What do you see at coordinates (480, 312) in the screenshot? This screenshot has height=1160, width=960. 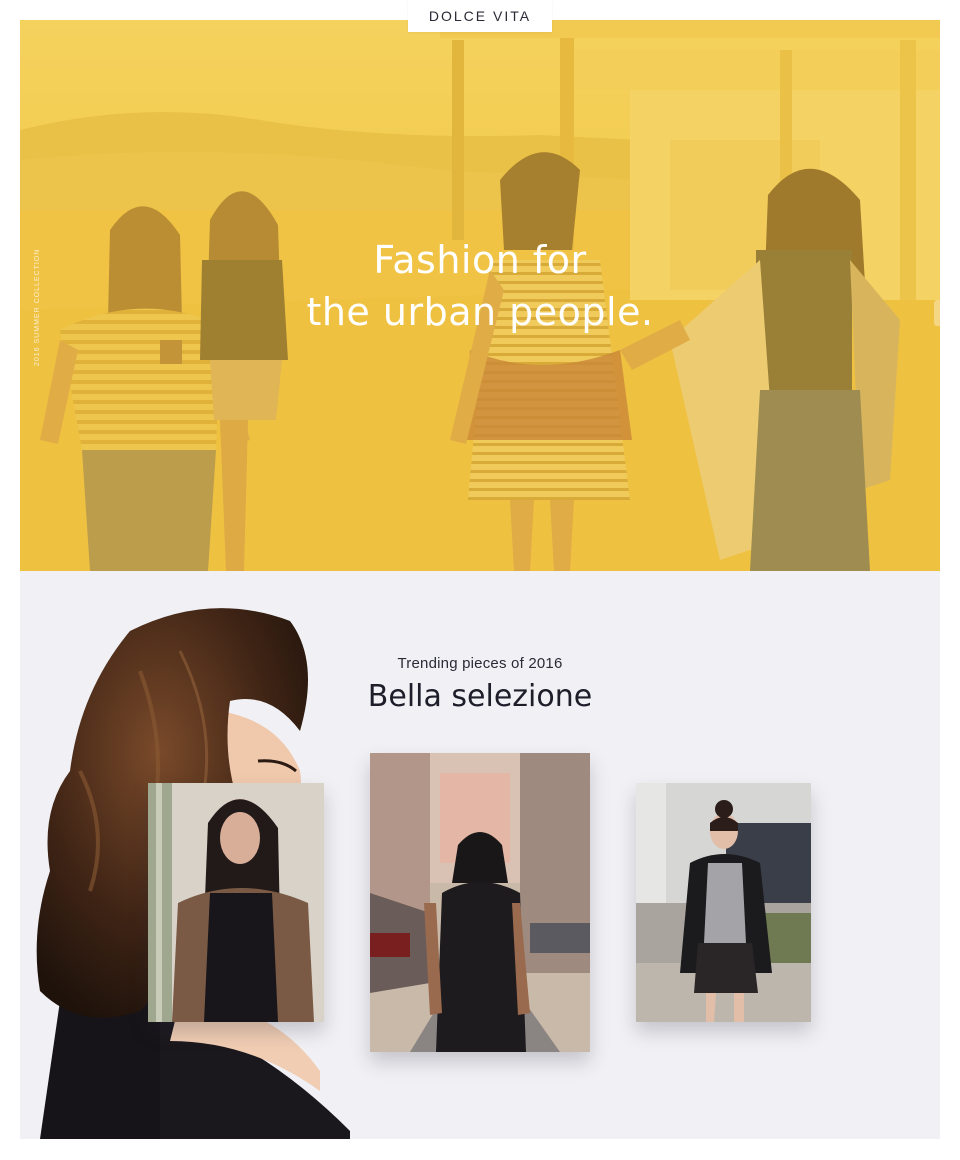 I see `hero-headline-line-2: the urban people.` at bounding box center [480, 312].